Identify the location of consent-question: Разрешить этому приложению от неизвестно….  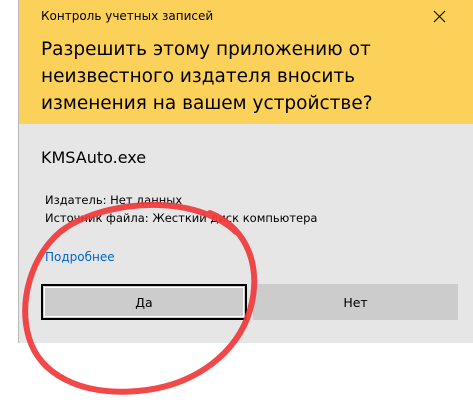
(207, 76).